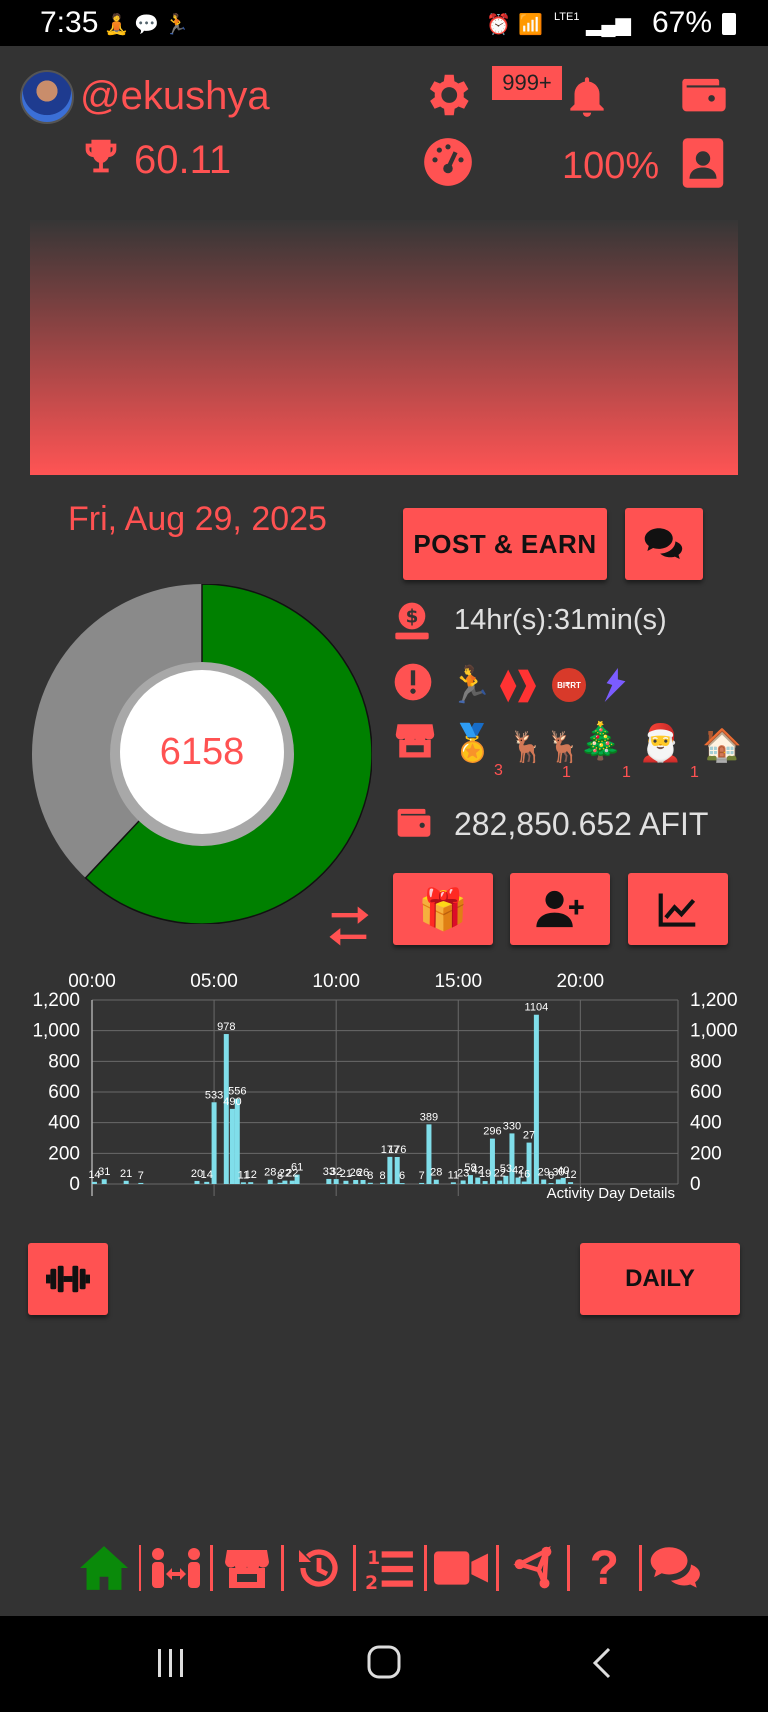  I want to click on bell-icon, so click(587, 96).